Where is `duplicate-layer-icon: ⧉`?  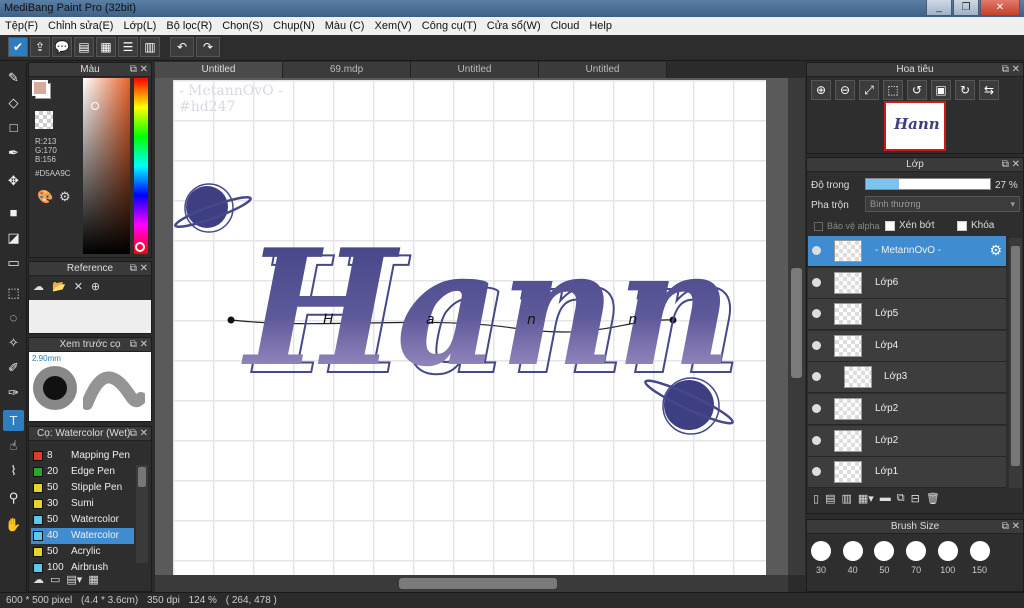
duplicate-layer-icon: ⧉ is located at coordinates (901, 498).